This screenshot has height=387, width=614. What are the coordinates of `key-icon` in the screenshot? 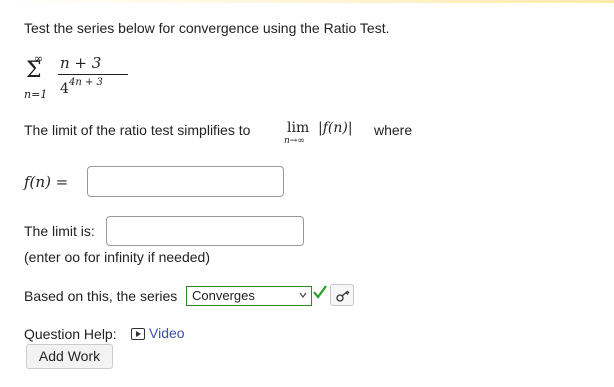 It's located at (343, 296).